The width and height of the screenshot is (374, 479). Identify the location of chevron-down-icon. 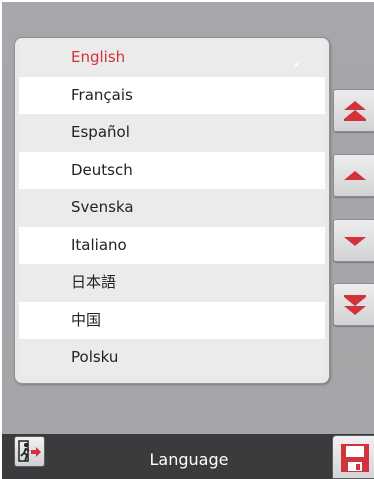
(355, 241).